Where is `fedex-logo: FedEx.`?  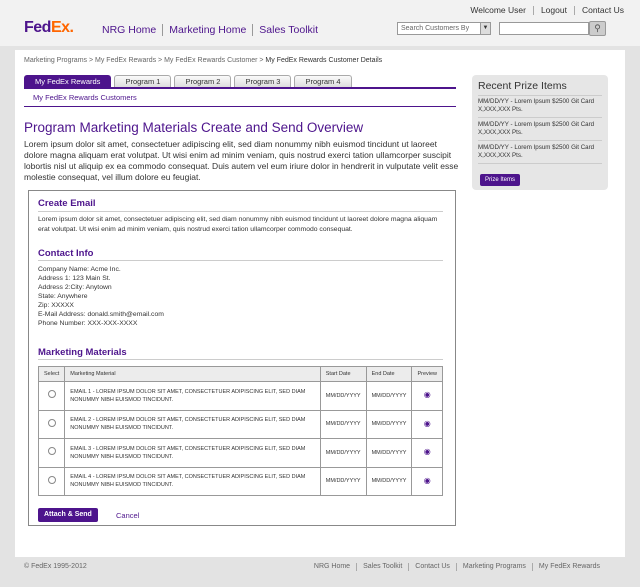 fedex-logo: FedEx. is located at coordinates (49, 28).